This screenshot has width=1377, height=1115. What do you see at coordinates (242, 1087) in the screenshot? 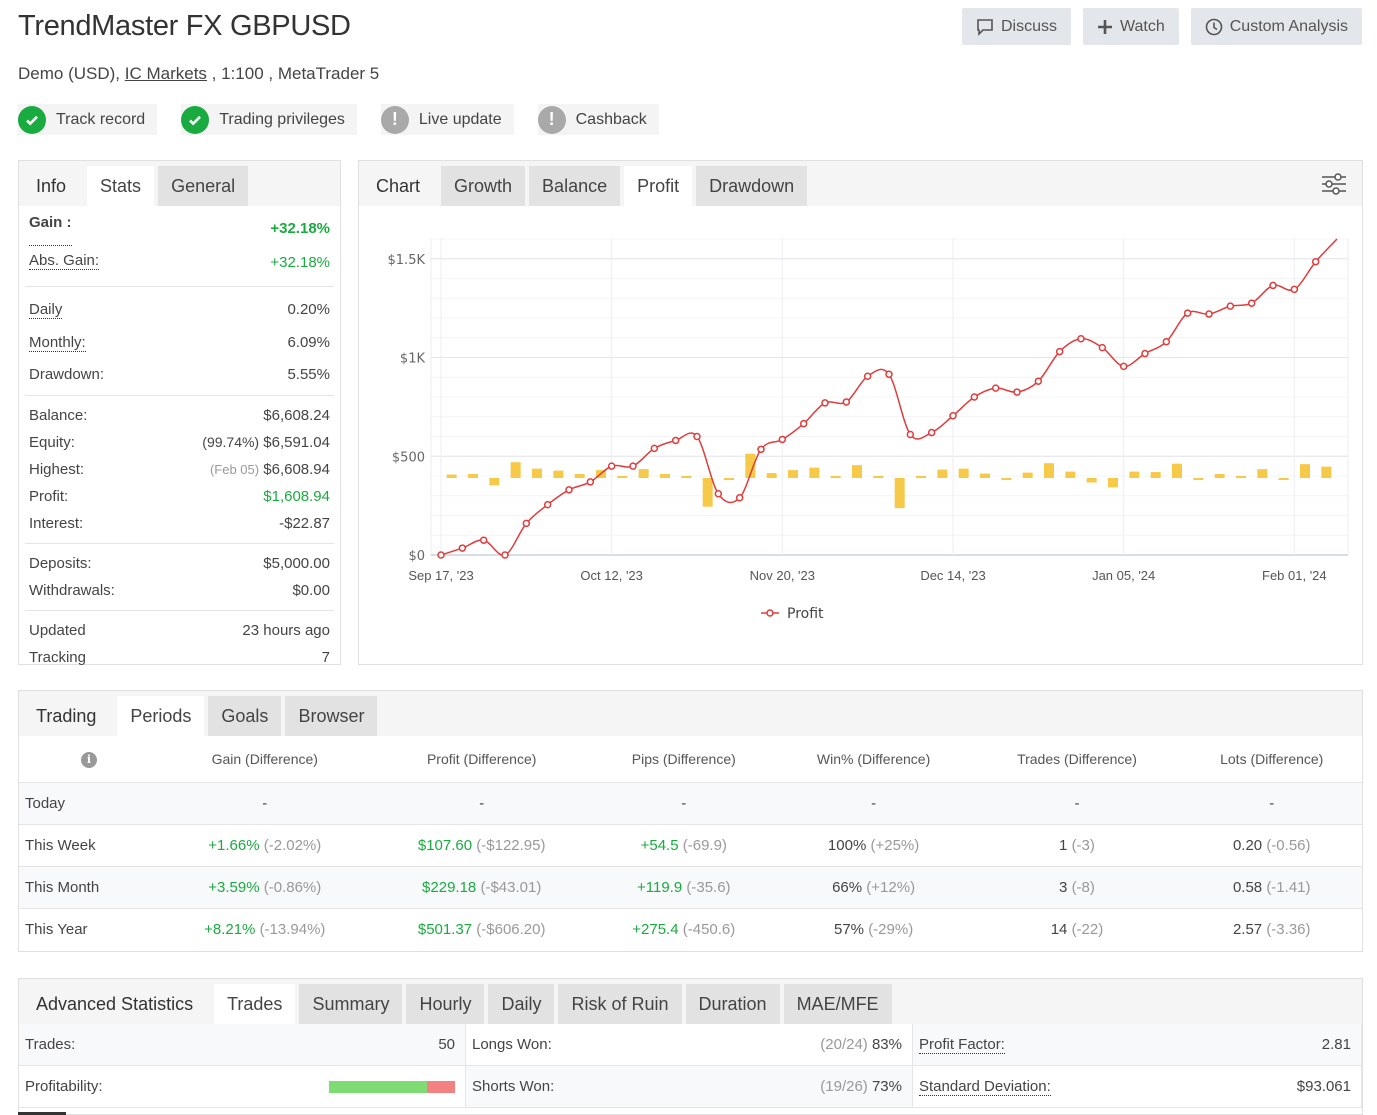
I see `stat-profitability: Profitability:` at bounding box center [242, 1087].